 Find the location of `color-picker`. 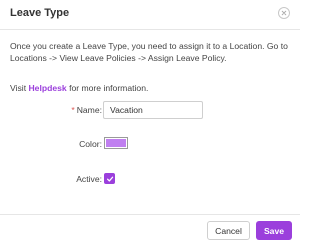

color-picker is located at coordinates (116, 143).